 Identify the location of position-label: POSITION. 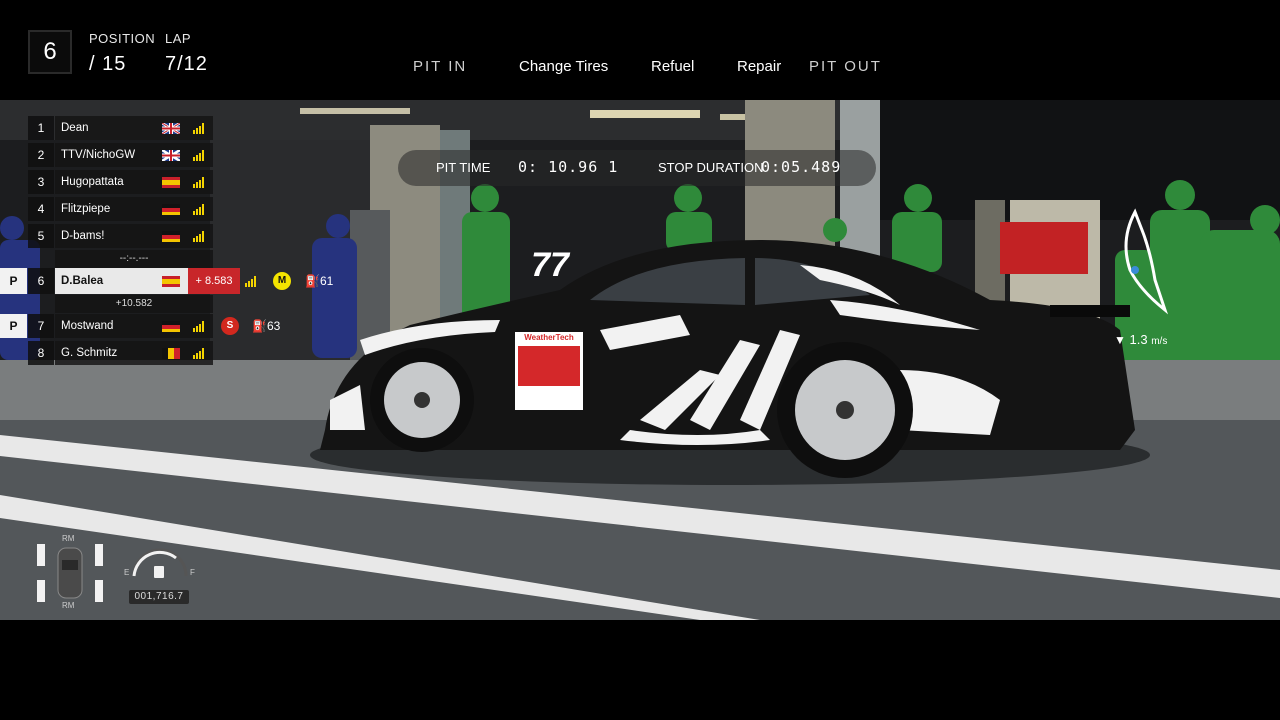
(122, 38).